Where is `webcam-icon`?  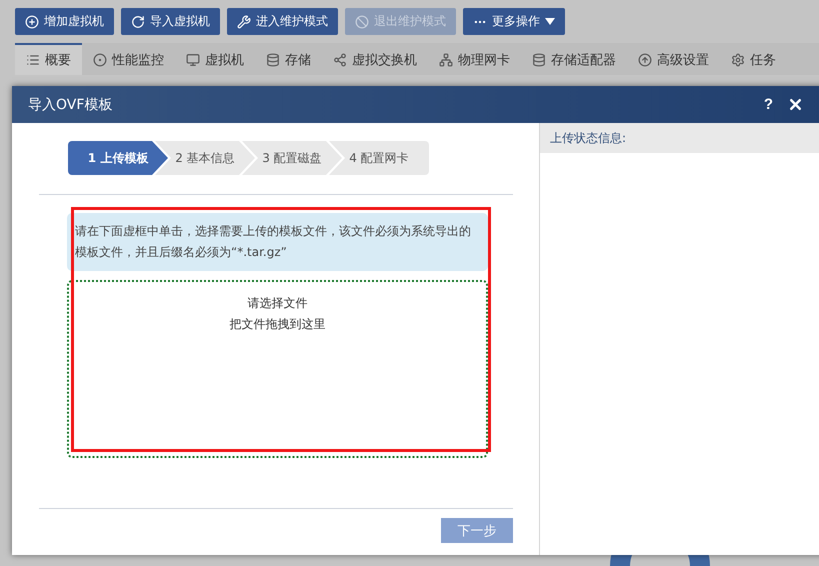
webcam-icon is located at coordinates (100, 60).